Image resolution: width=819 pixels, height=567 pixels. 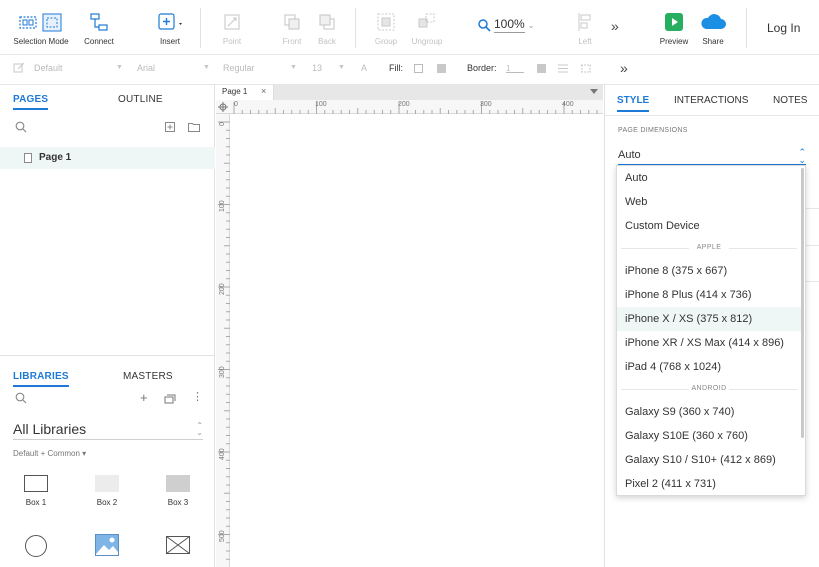 What do you see at coordinates (509, 25) in the screenshot?
I see `zoom-value: 100%` at bounding box center [509, 25].